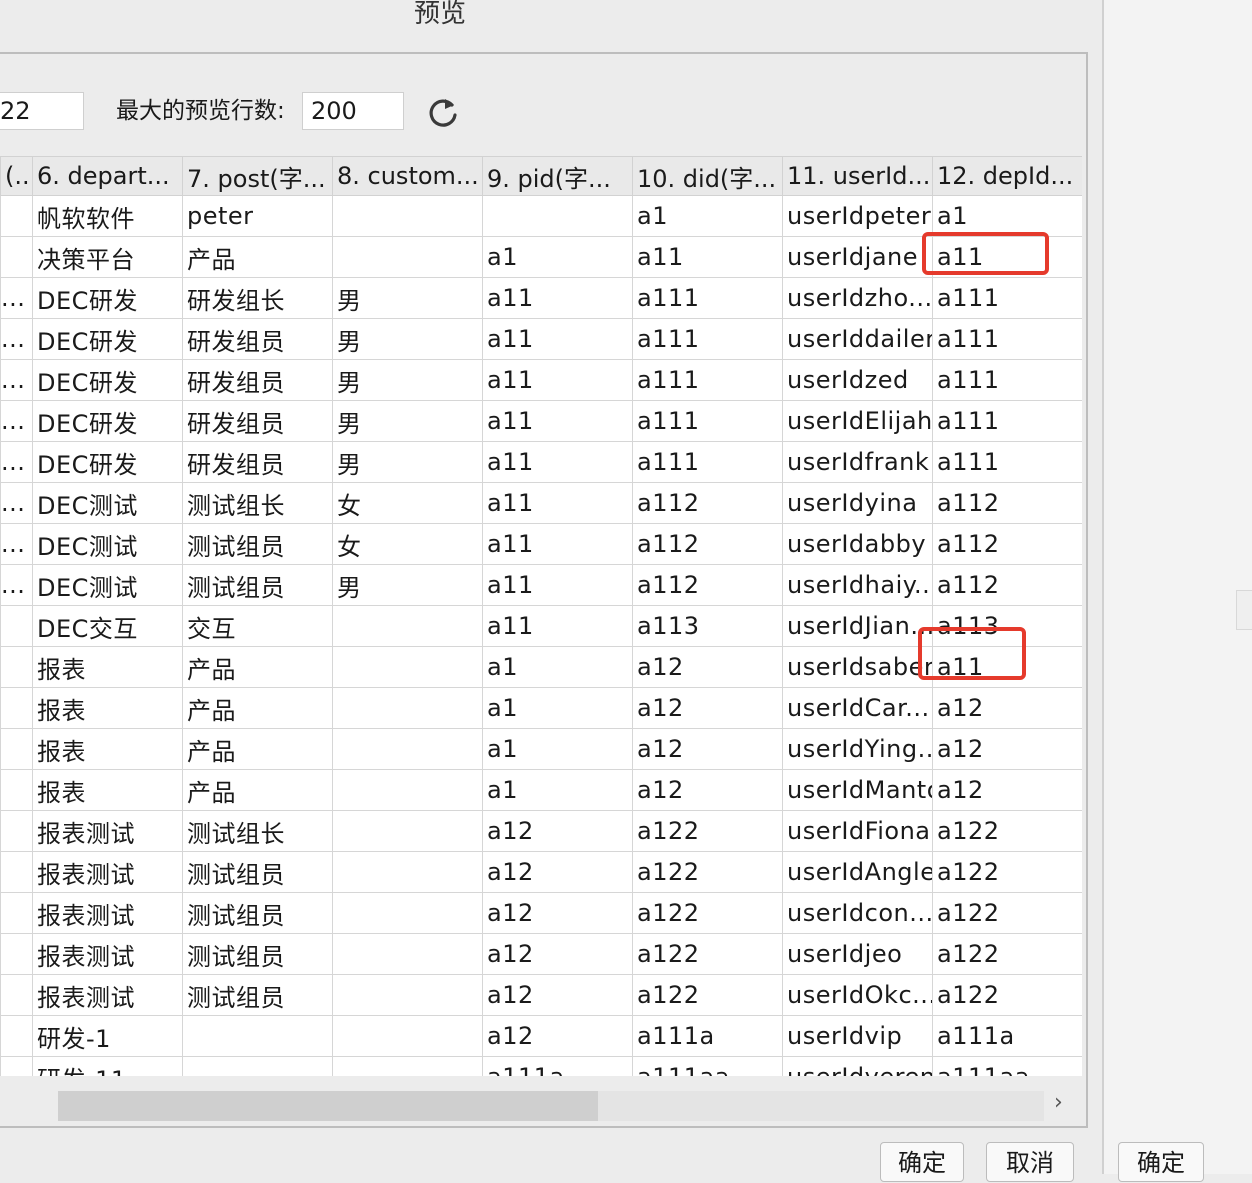 The width and height of the screenshot is (1252, 1183). What do you see at coordinates (541, 1101) in the screenshot?
I see `horizontal-scrollbar: ›` at bounding box center [541, 1101].